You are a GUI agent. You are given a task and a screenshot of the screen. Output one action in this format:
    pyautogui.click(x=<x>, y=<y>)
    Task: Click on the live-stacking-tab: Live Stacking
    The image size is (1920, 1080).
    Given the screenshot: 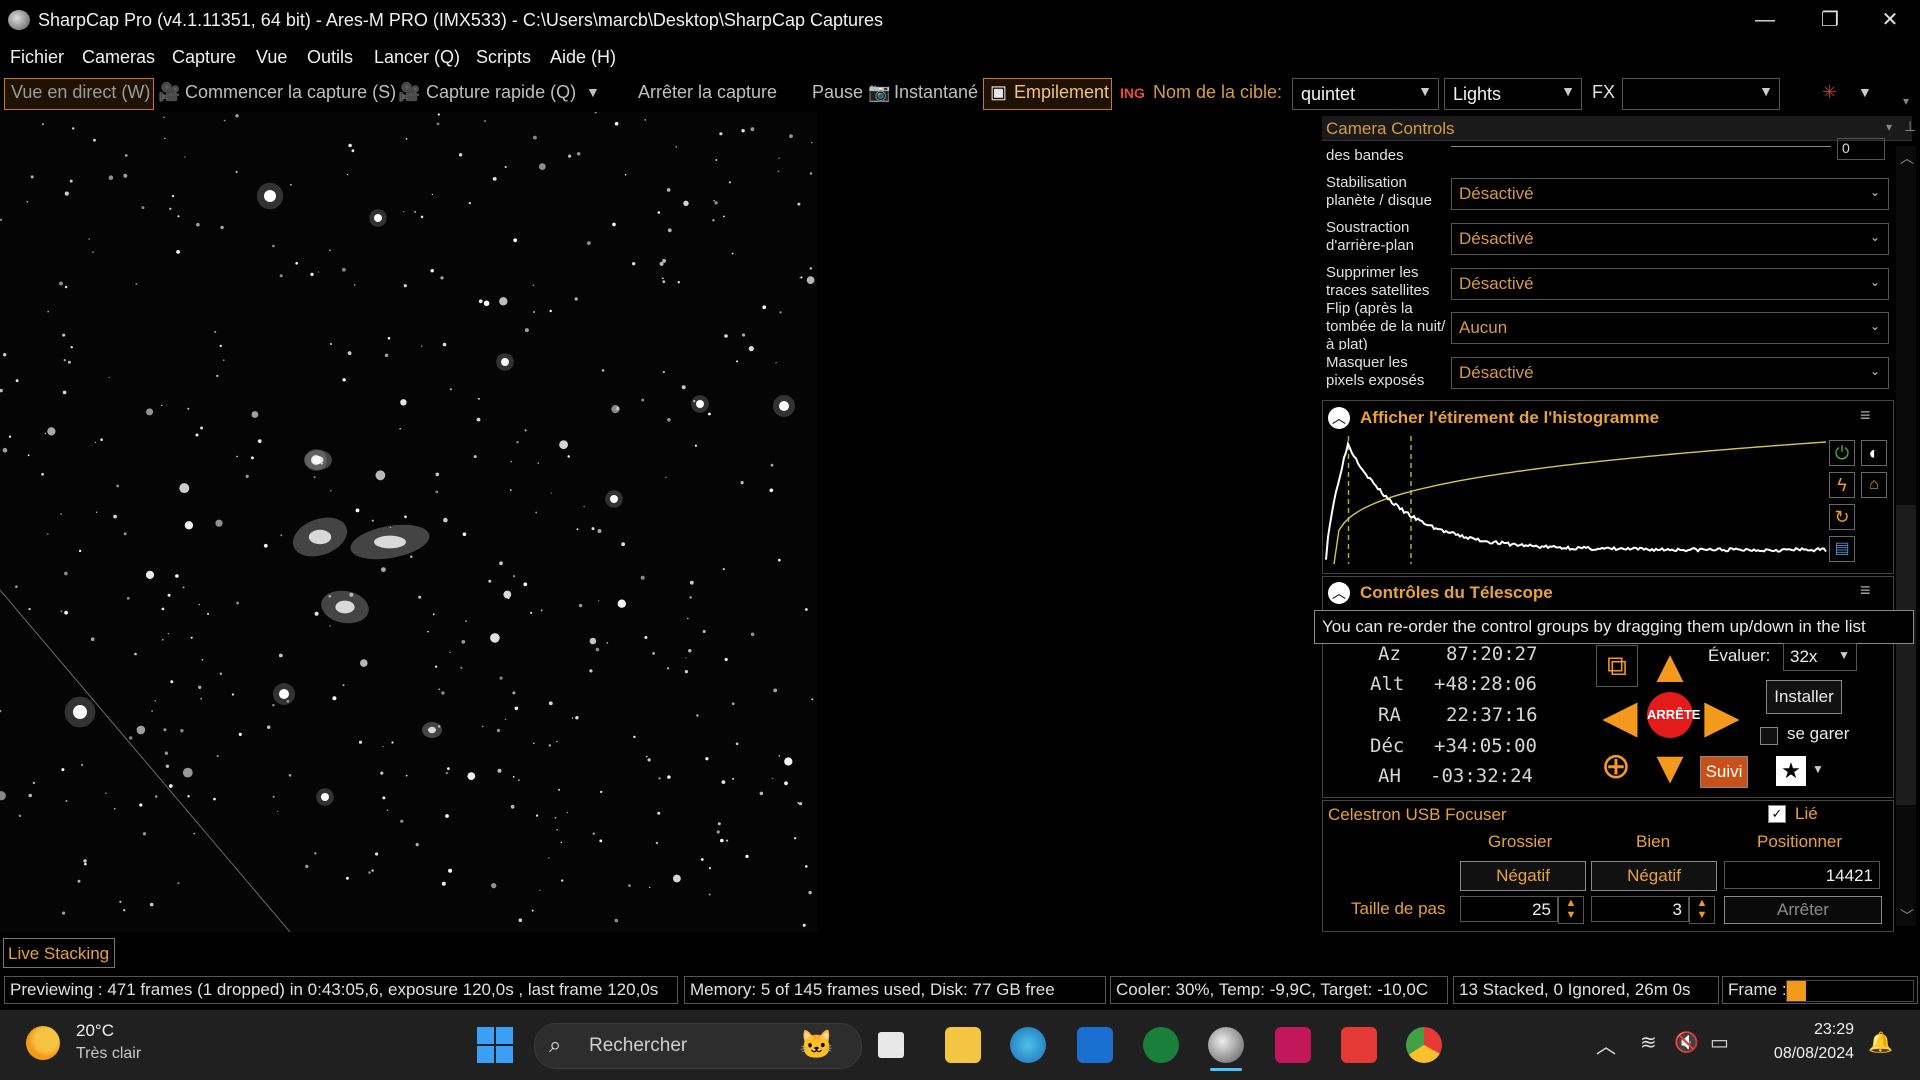 What is the action you would take?
    pyautogui.click(x=59, y=953)
    